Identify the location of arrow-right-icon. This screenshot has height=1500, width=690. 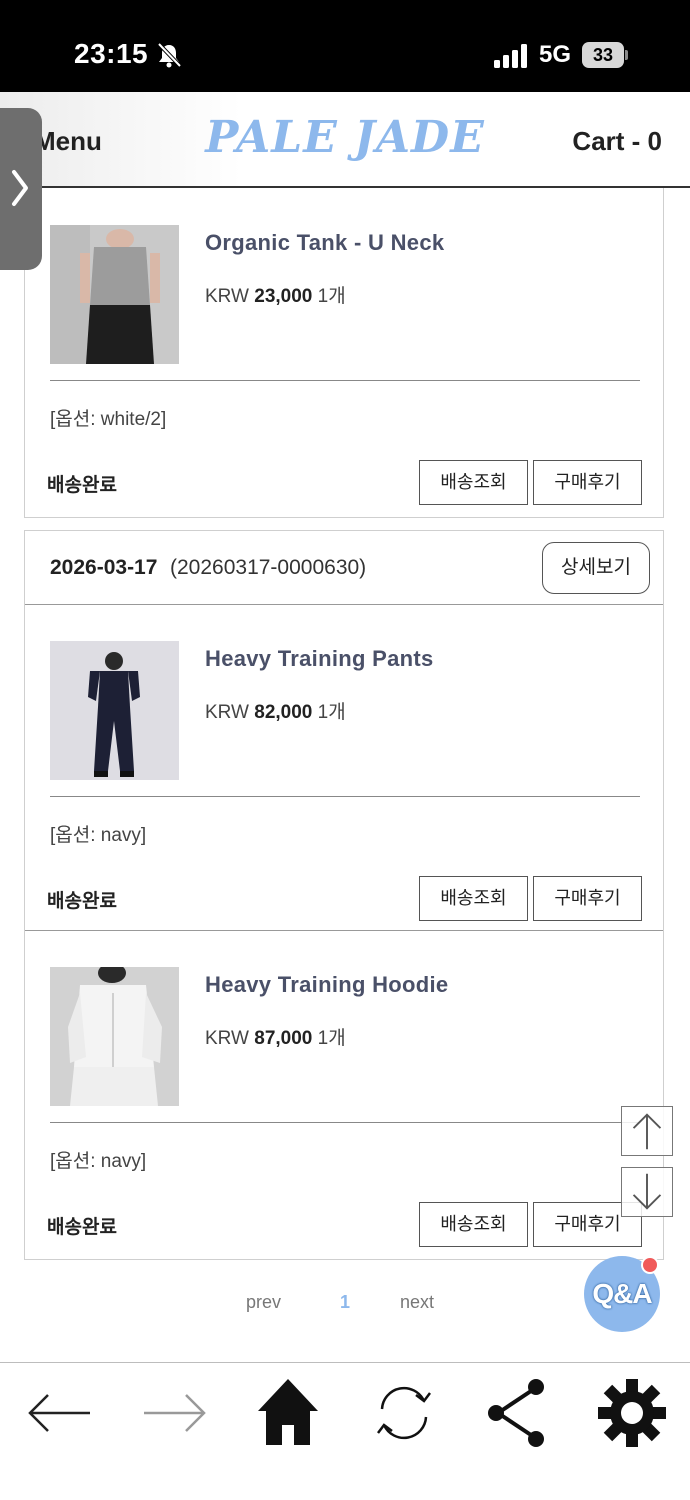
(175, 1413).